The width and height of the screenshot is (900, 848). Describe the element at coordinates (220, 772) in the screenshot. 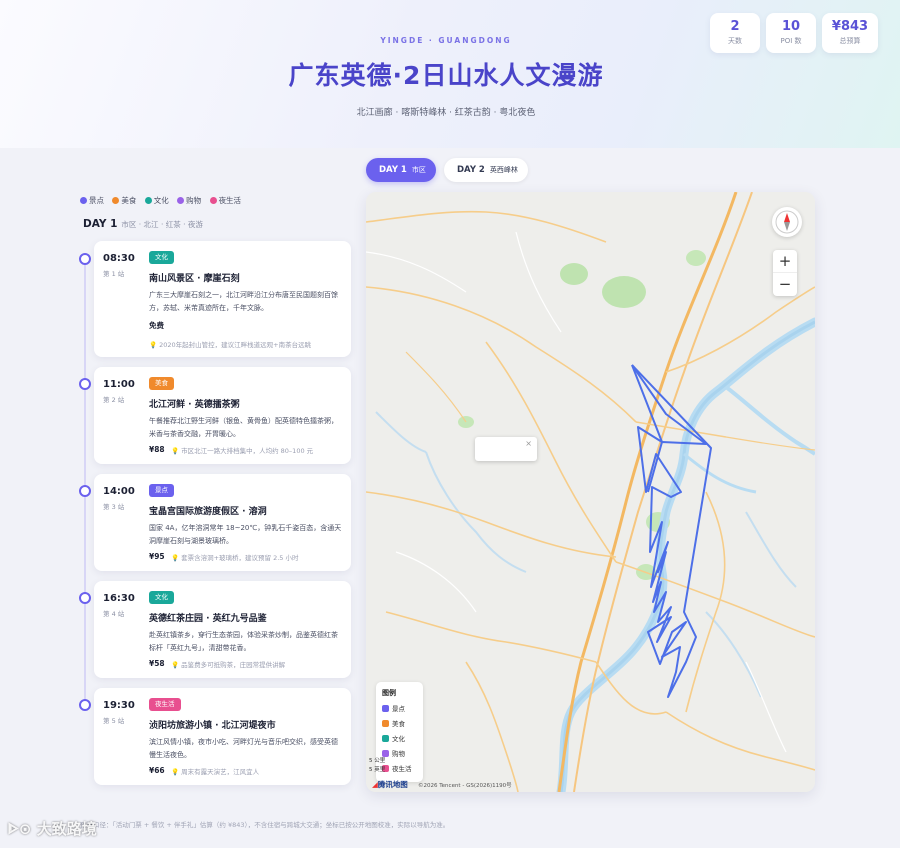

I see `stop-tip-text: 周末有露天演艺，江风宜人` at that location.